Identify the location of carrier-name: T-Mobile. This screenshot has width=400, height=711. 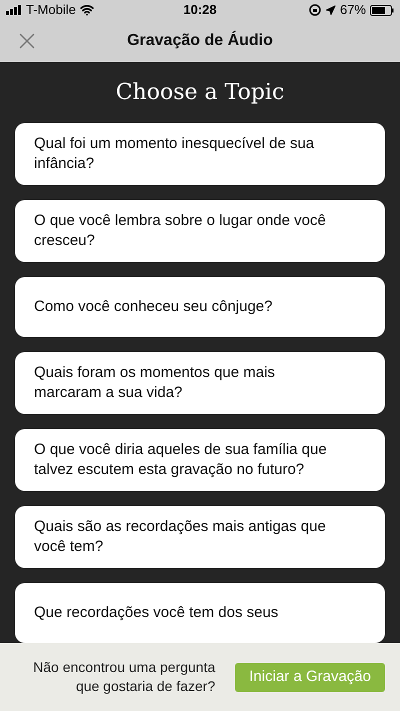
(51, 10).